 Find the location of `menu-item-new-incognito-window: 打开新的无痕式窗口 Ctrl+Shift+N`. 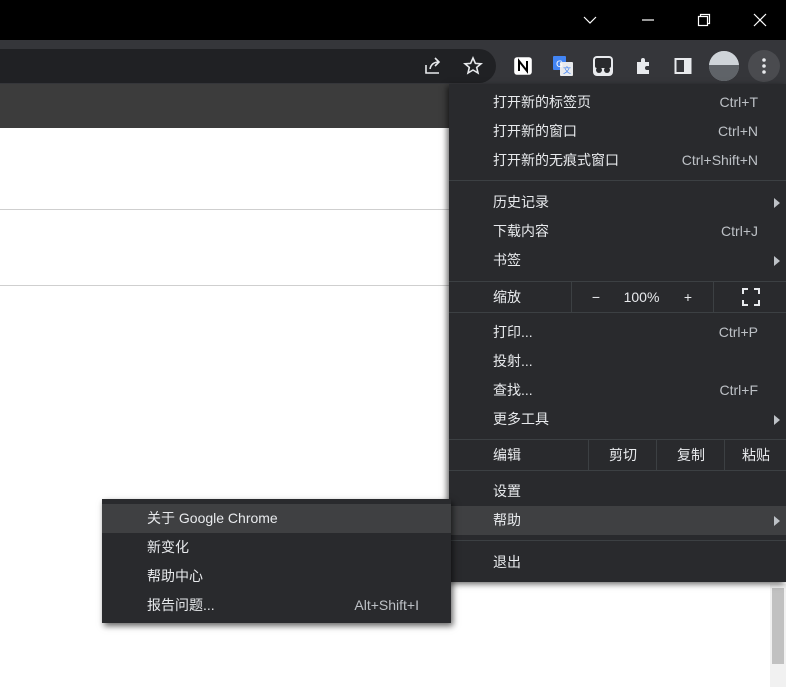

menu-item-new-incognito-window: 打开新的无痕式窗口 Ctrl+Shift+N is located at coordinates (617, 160).